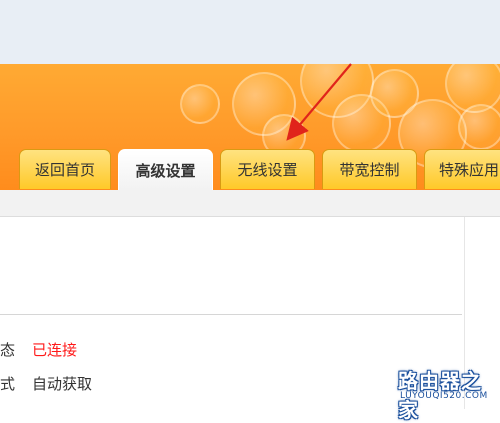 Image resolution: width=500 pixels, height=423 pixels. Describe the element at coordinates (8, 350) in the screenshot. I see `status-label: 态` at that location.